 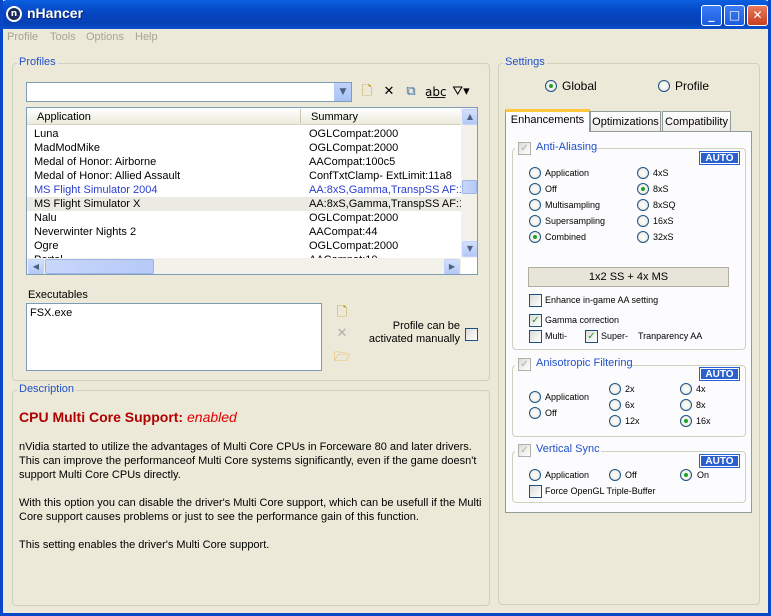 What do you see at coordinates (436, 92) in the screenshot?
I see `rename-profile-icon: a͟b͟c` at bounding box center [436, 92].